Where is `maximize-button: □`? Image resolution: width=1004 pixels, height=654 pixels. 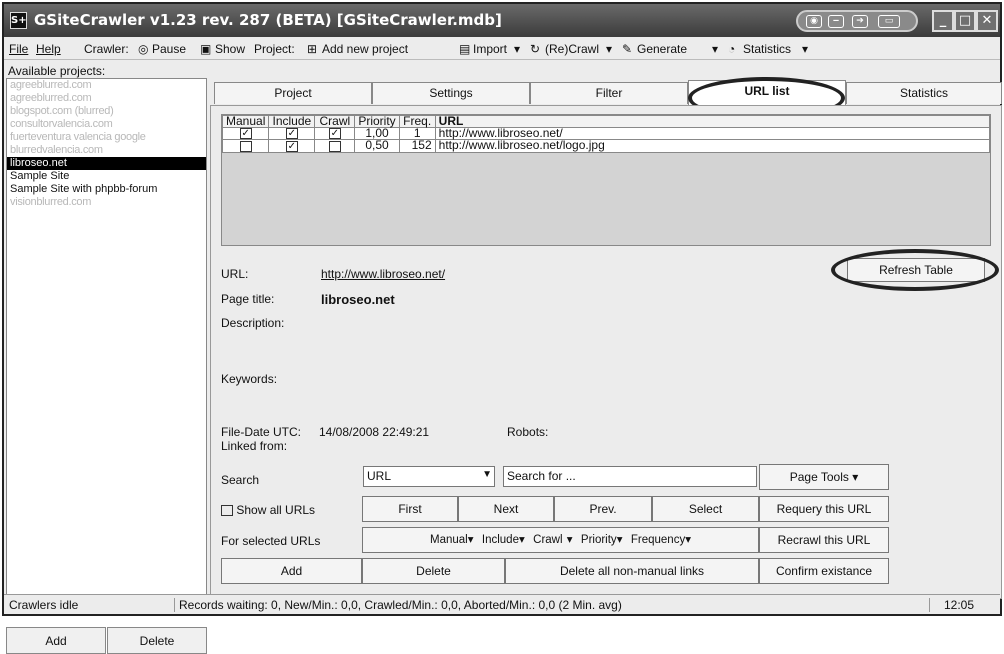
maximize-button: □ is located at coordinates (965, 21).